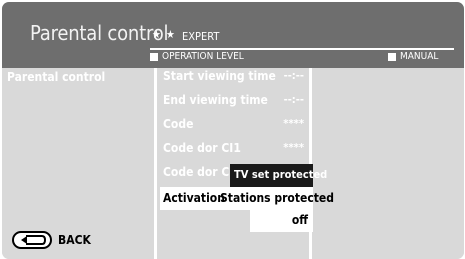 This screenshot has height=259, width=465. What do you see at coordinates (56, 77) in the screenshot?
I see `left-panel-heading: Parental control` at bounding box center [56, 77].